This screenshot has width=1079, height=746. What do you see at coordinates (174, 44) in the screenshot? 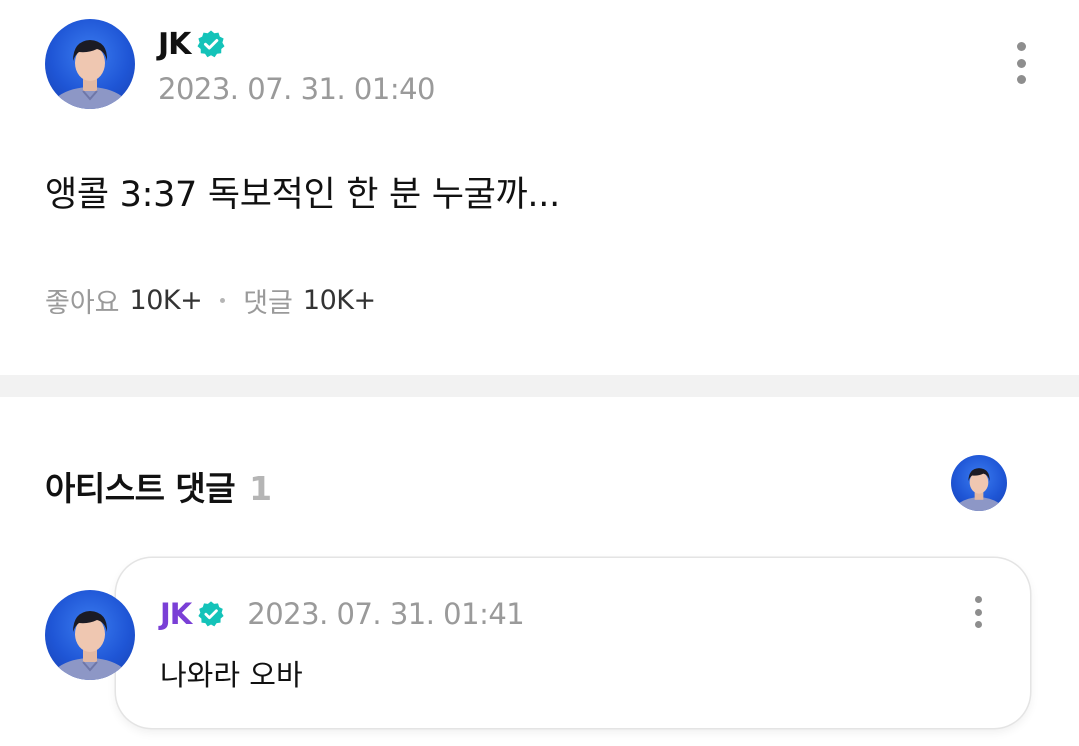
I see `post-author-name: JK` at bounding box center [174, 44].